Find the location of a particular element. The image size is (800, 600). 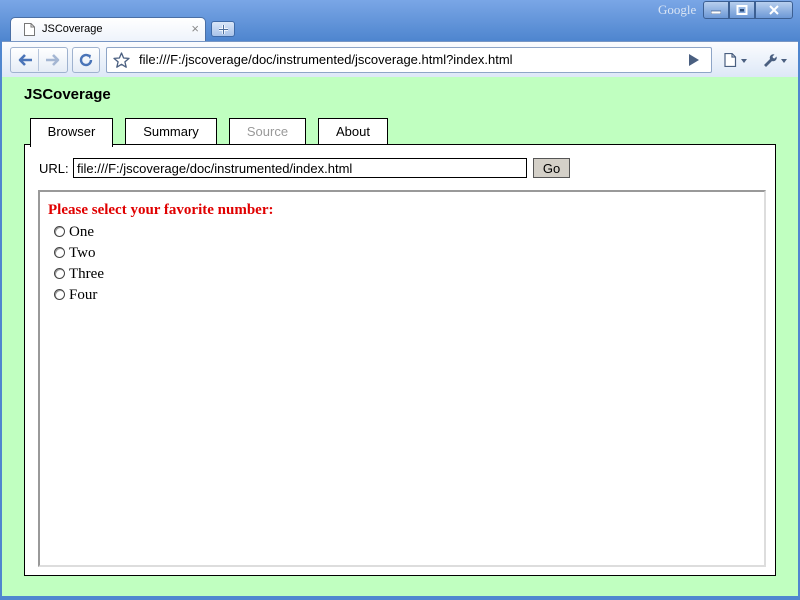

tab-browser: Browser is located at coordinates (71, 132).